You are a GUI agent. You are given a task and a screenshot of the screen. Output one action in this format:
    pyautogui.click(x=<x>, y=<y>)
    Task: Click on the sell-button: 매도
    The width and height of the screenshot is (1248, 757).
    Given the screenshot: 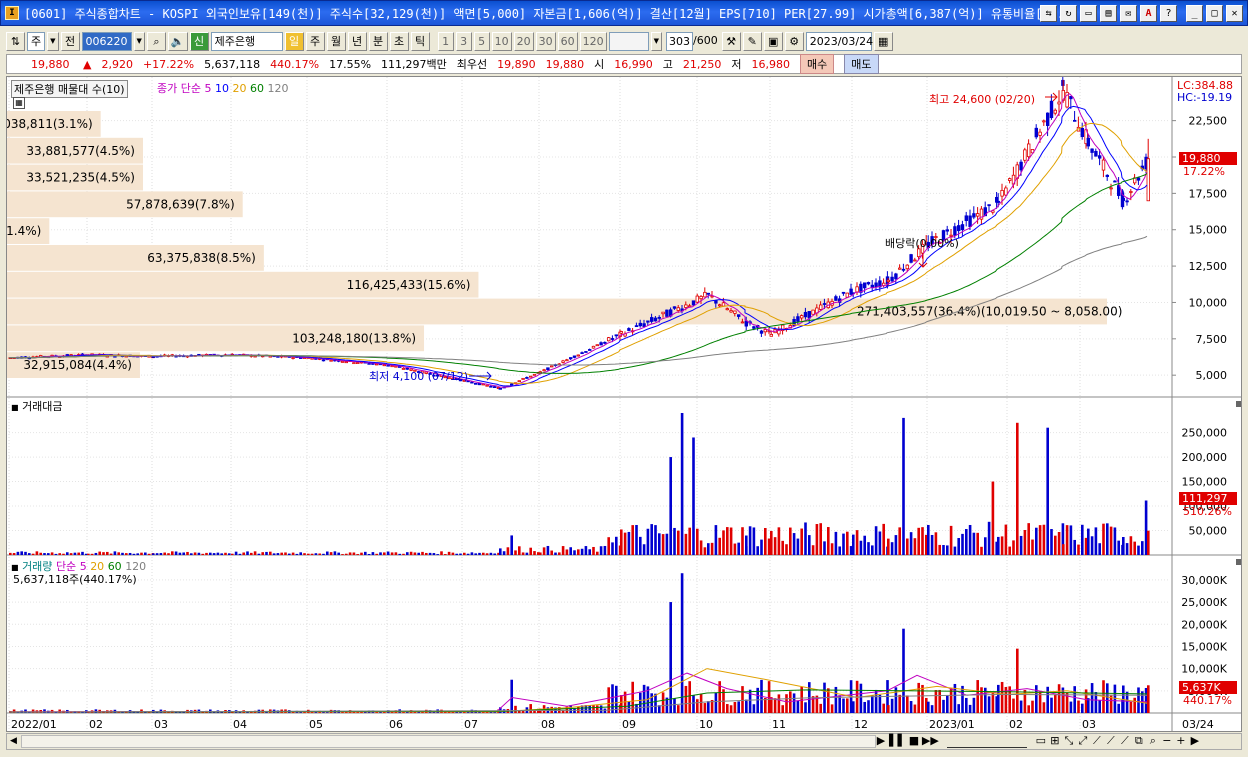 What is the action you would take?
    pyautogui.click(x=861, y=64)
    